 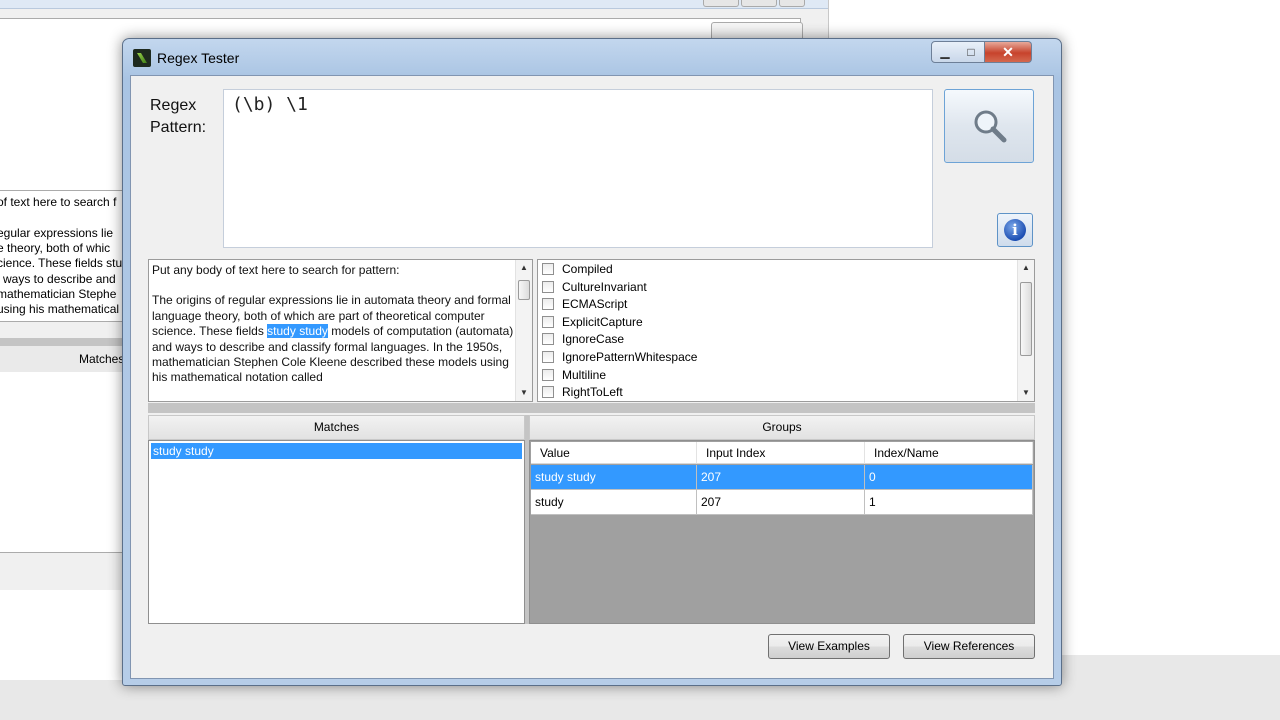 I want to click on column-header-value: Value, so click(x=614, y=453).